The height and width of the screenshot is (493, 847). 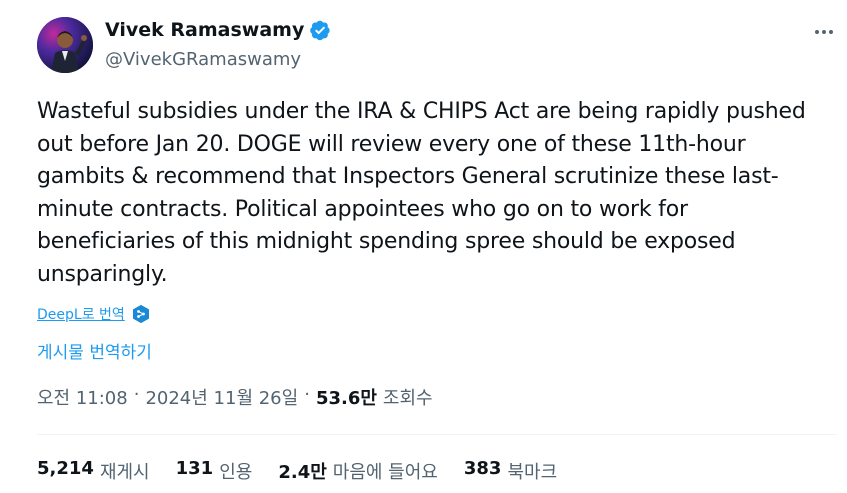 What do you see at coordinates (532, 472) in the screenshot?
I see `bookmarks-label: 북마크` at bounding box center [532, 472].